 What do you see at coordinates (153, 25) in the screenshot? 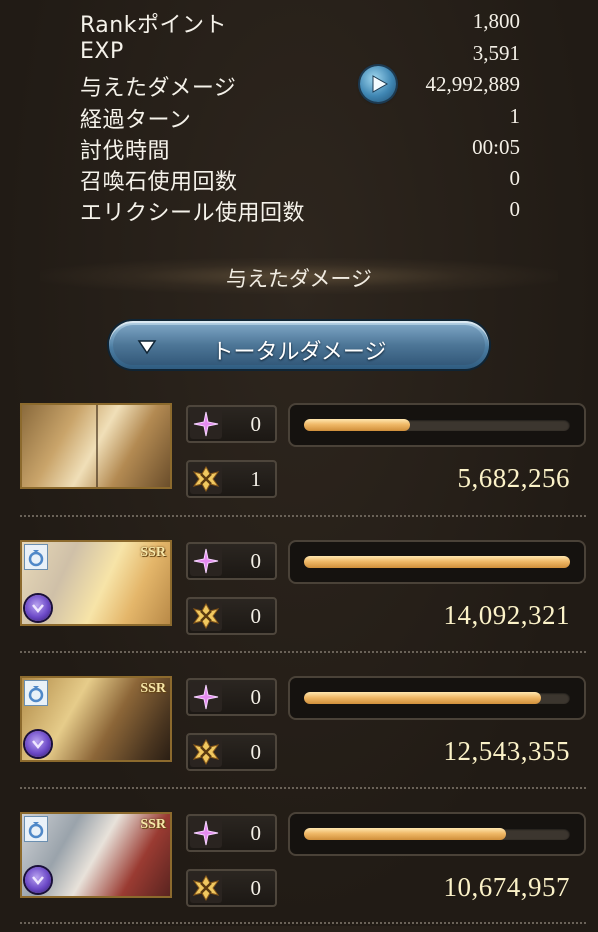
I see `stat-label: Rankポイント` at bounding box center [153, 25].